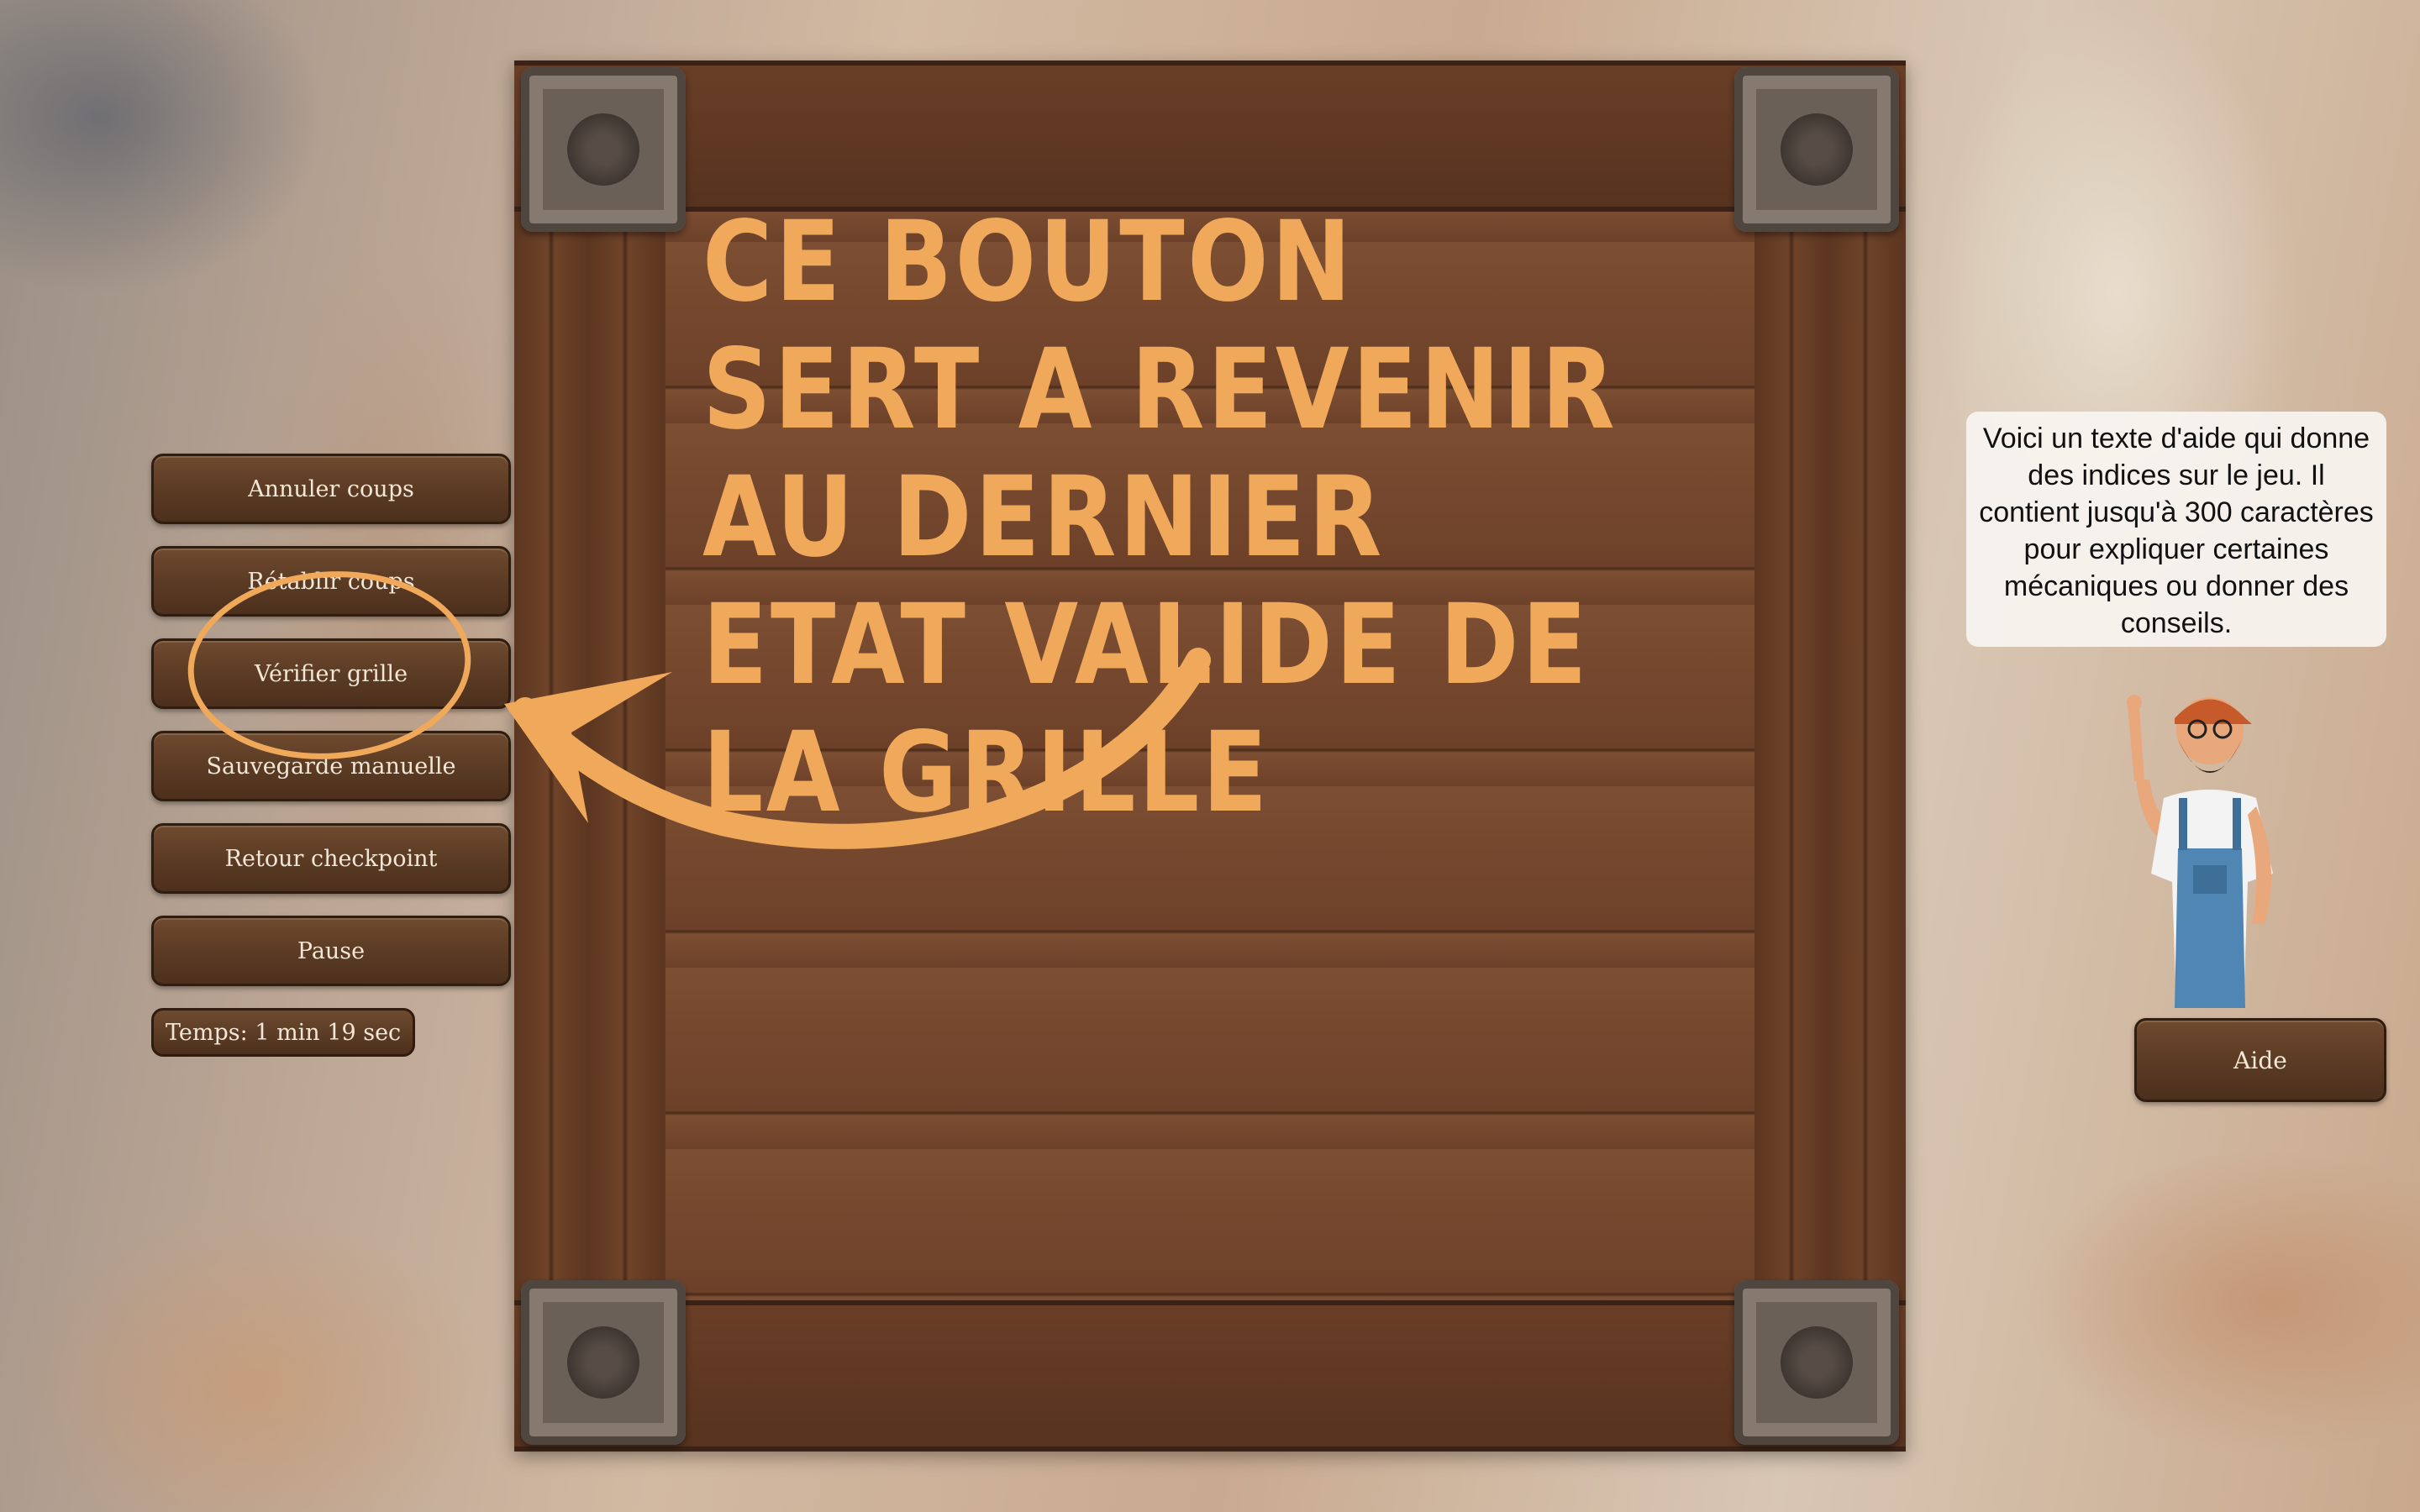 The height and width of the screenshot is (1512, 2420). What do you see at coordinates (1210, 136) in the screenshot?
I see `board-top-beam` at bounding box center [1210, 136].